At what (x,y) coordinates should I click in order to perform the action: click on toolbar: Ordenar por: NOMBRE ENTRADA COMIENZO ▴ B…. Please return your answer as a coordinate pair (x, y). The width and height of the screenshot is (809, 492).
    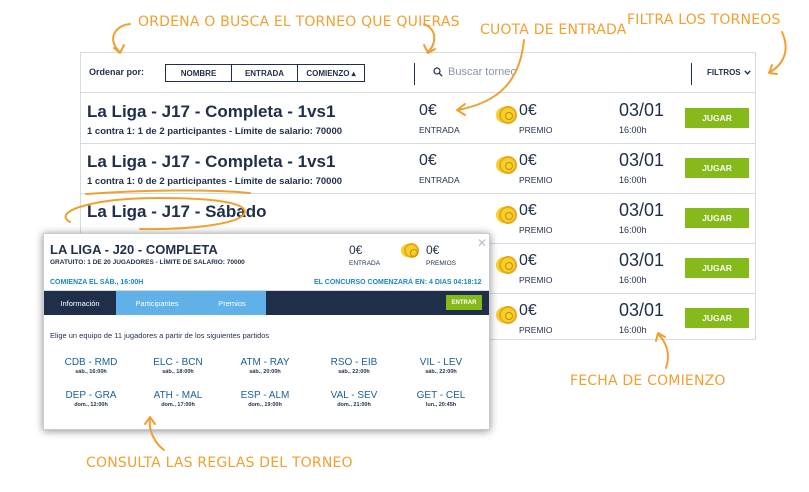
    Looking at the image, I should click on (418, 73).